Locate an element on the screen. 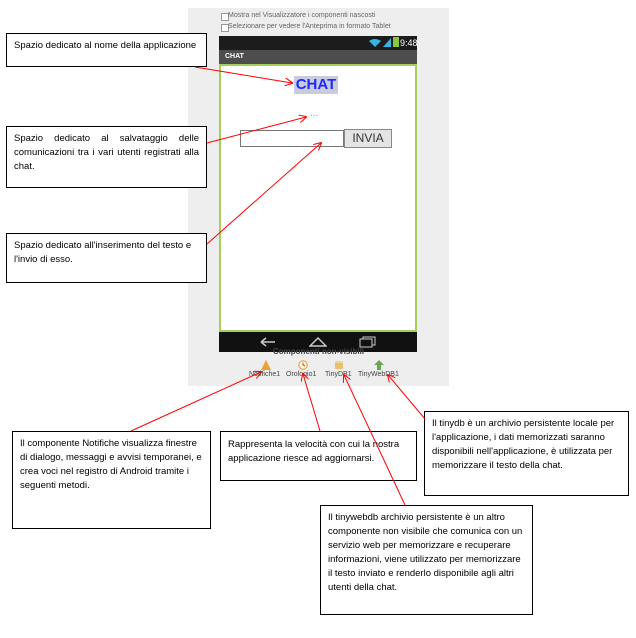 This screenshot has height=638, width=636. nonvisible-components-title: Componenti non-visibili is located at coordinates (318, 351).